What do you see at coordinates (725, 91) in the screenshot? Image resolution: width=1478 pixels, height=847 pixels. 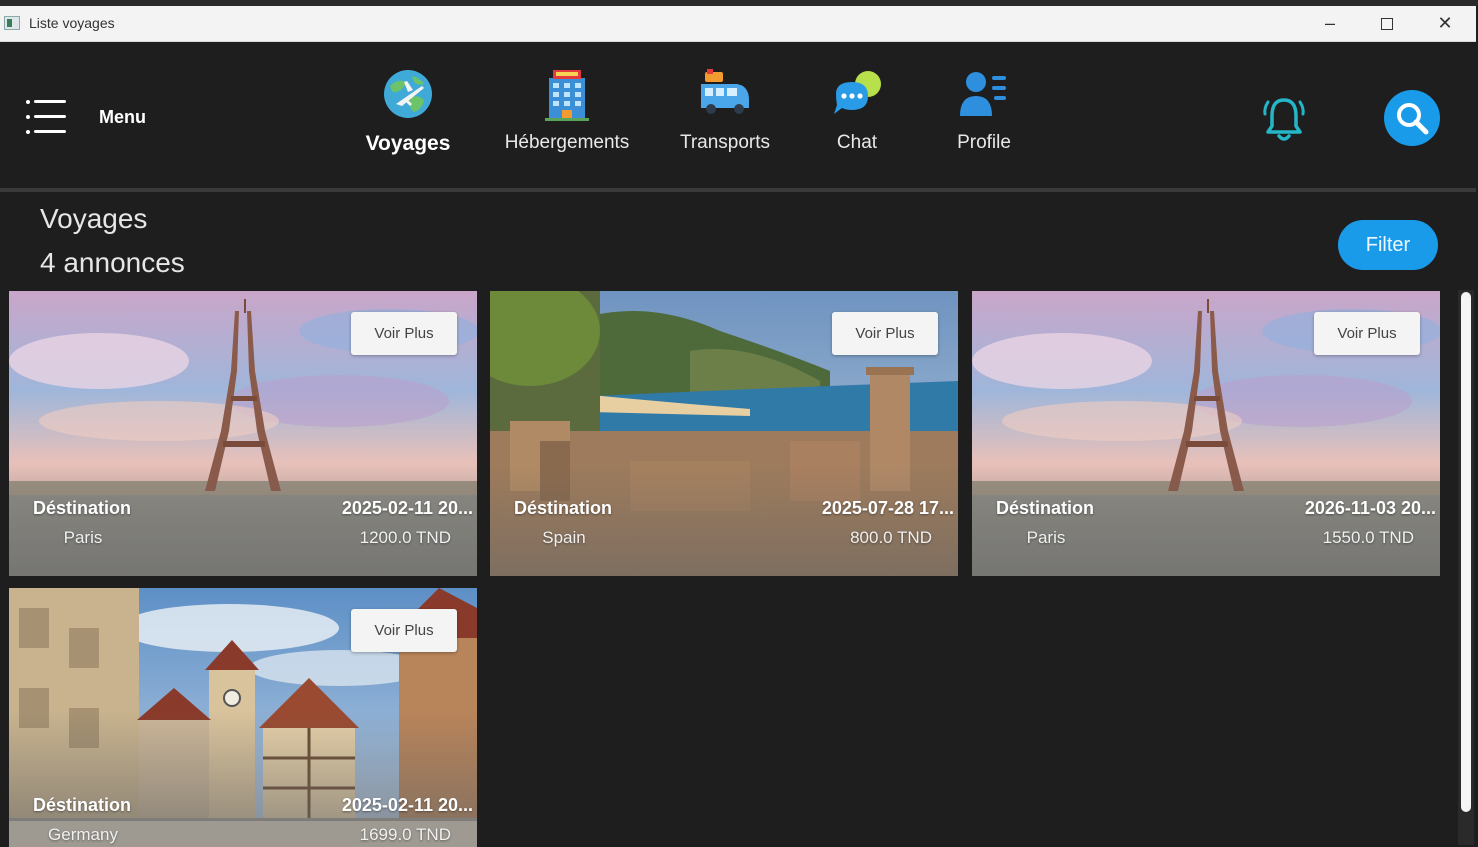 I see `bus-icon` at bounding box center [725, 91].